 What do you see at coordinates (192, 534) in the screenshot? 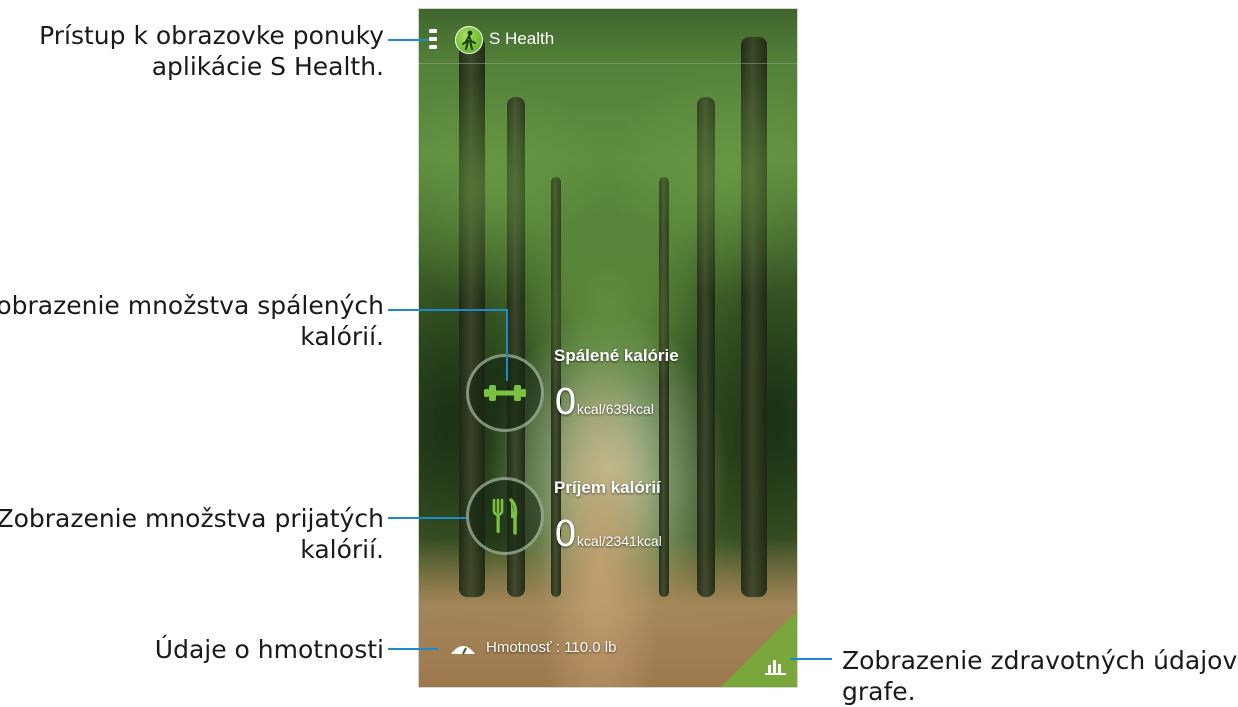
I see `callout-intake: Zobrazenie množstva prijatých kalórií.` at bounding box center [192, 534].